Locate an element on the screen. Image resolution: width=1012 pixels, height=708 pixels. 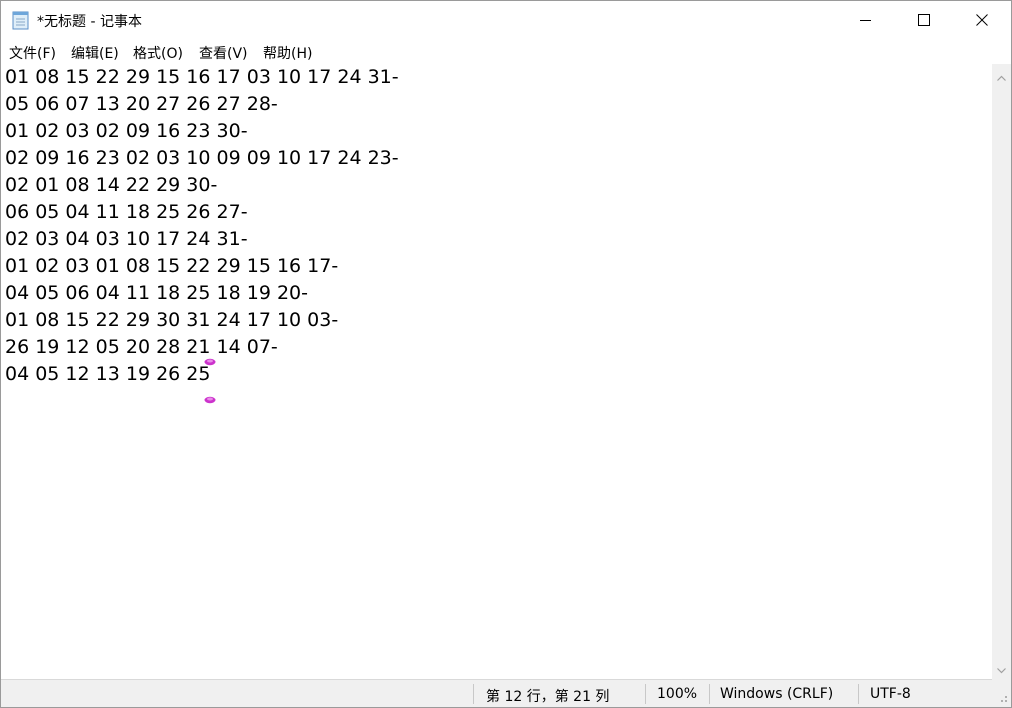
text-line: 01 02 03 02 09 16 23 30- is located at coordinates (126, 131).